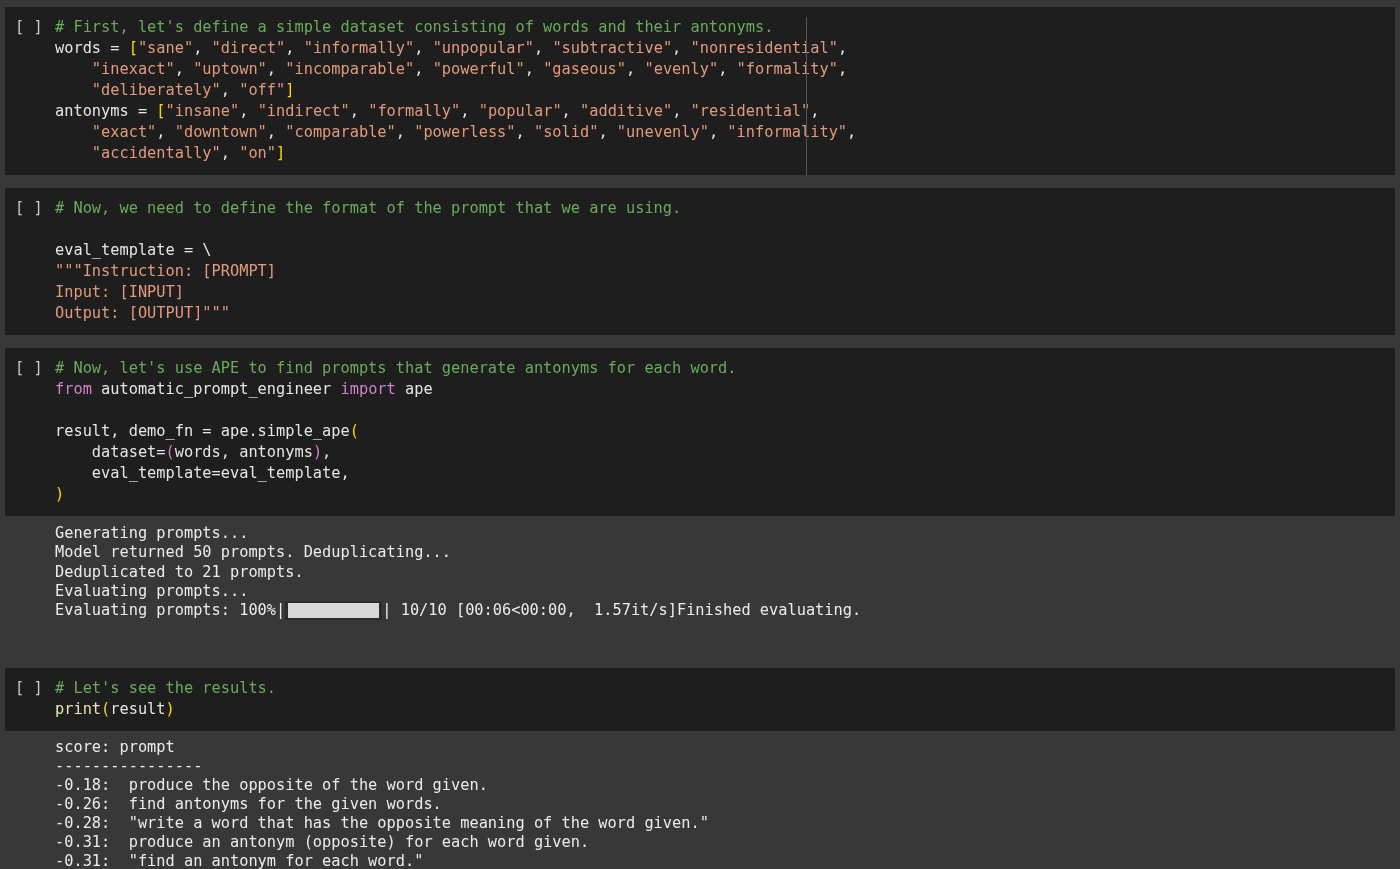 The image size is (1400, 869). What do you see at coordinates (323, 843) in the screenshot?
I see `output-line: -0.31: produce an antonym (opposite) for each word given.` at bounding box center [323, 843].